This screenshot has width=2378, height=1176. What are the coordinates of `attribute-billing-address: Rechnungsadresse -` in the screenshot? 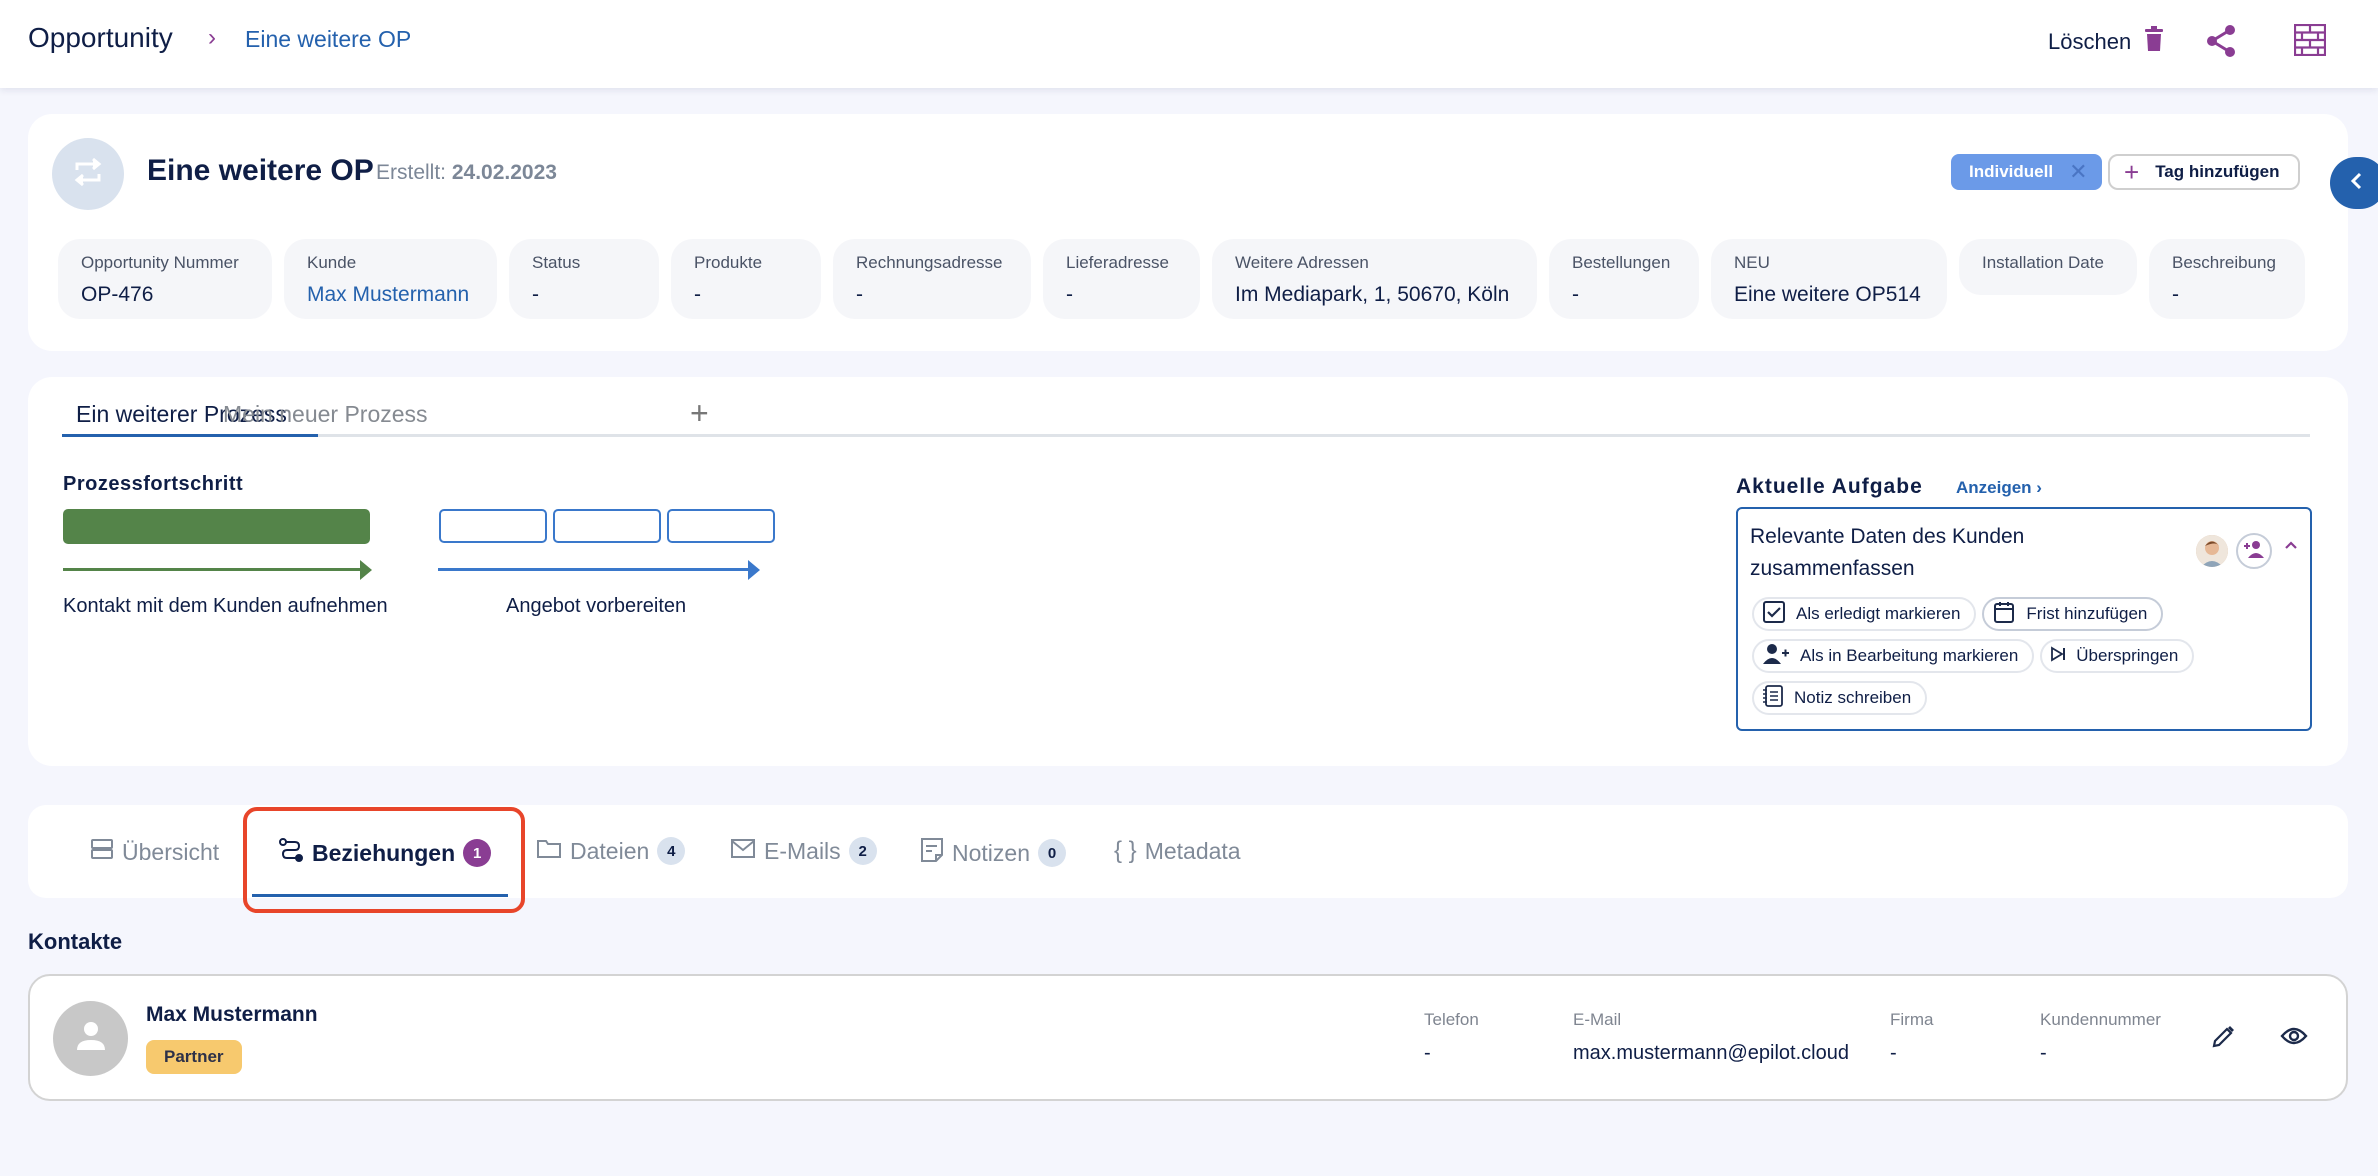 It's located at (932, 279).